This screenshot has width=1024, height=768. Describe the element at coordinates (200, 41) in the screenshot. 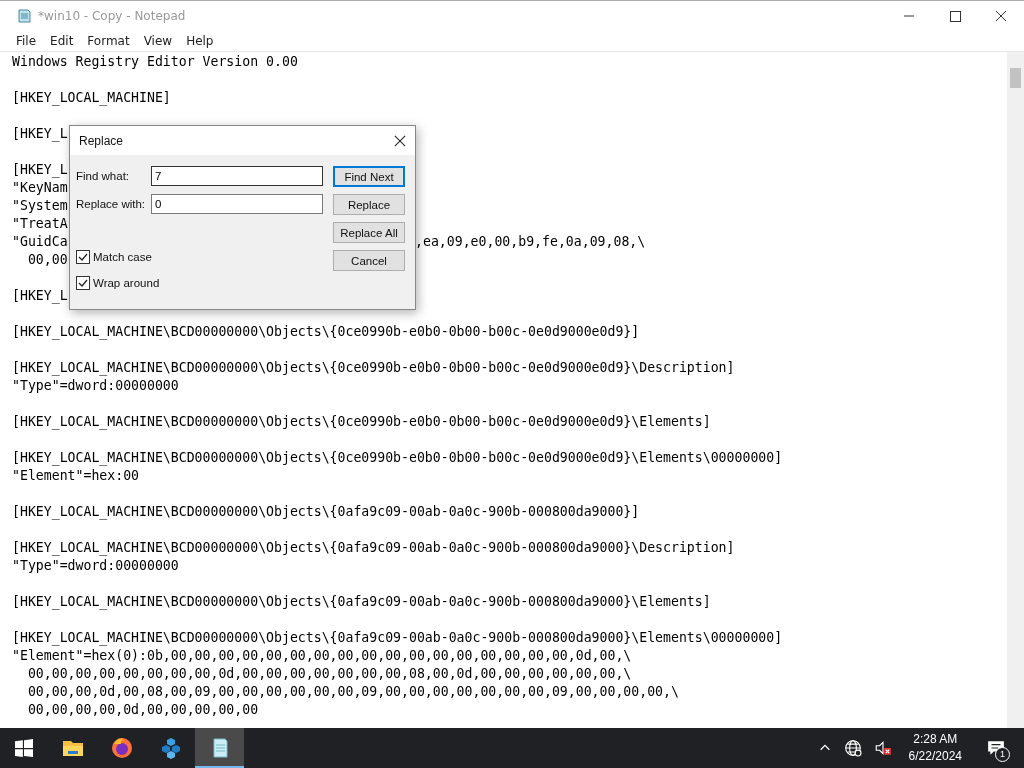

I see `menu-item: Help` at that location.